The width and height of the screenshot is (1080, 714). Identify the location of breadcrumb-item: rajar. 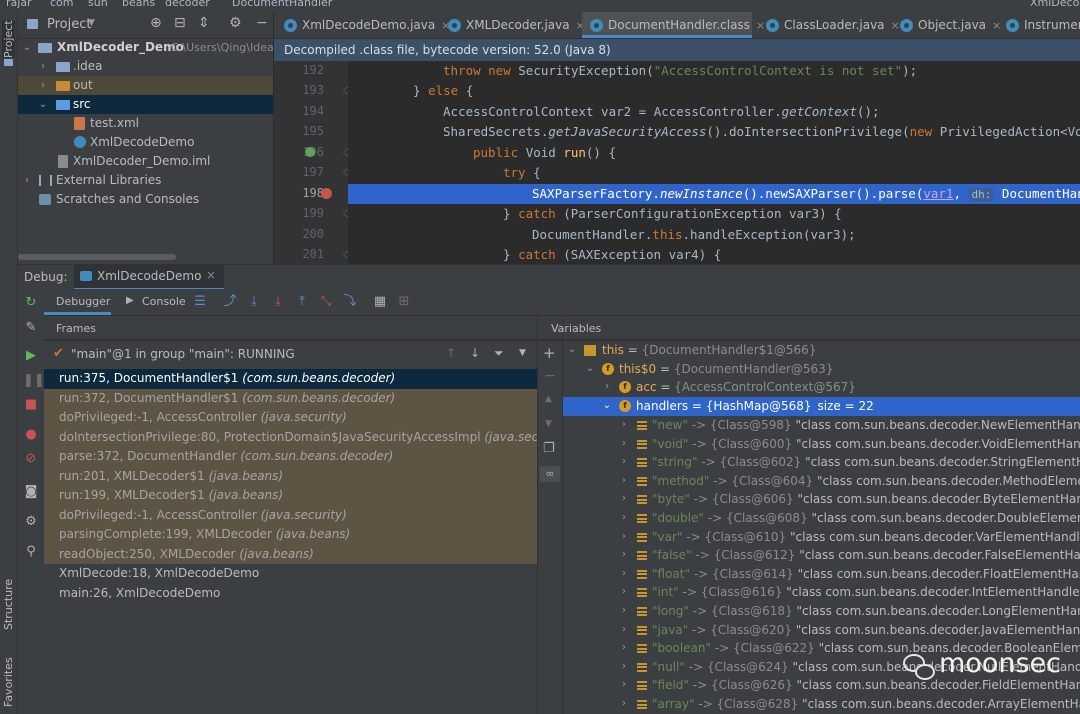
(19, 4).